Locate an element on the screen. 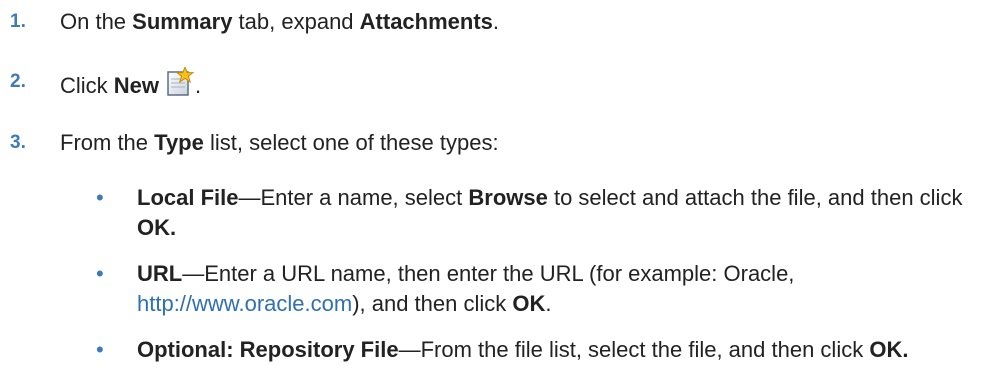 The height and width of the screenshot is (387, 992). summary-tab-label: Summary is located at coordinates (182, 21).